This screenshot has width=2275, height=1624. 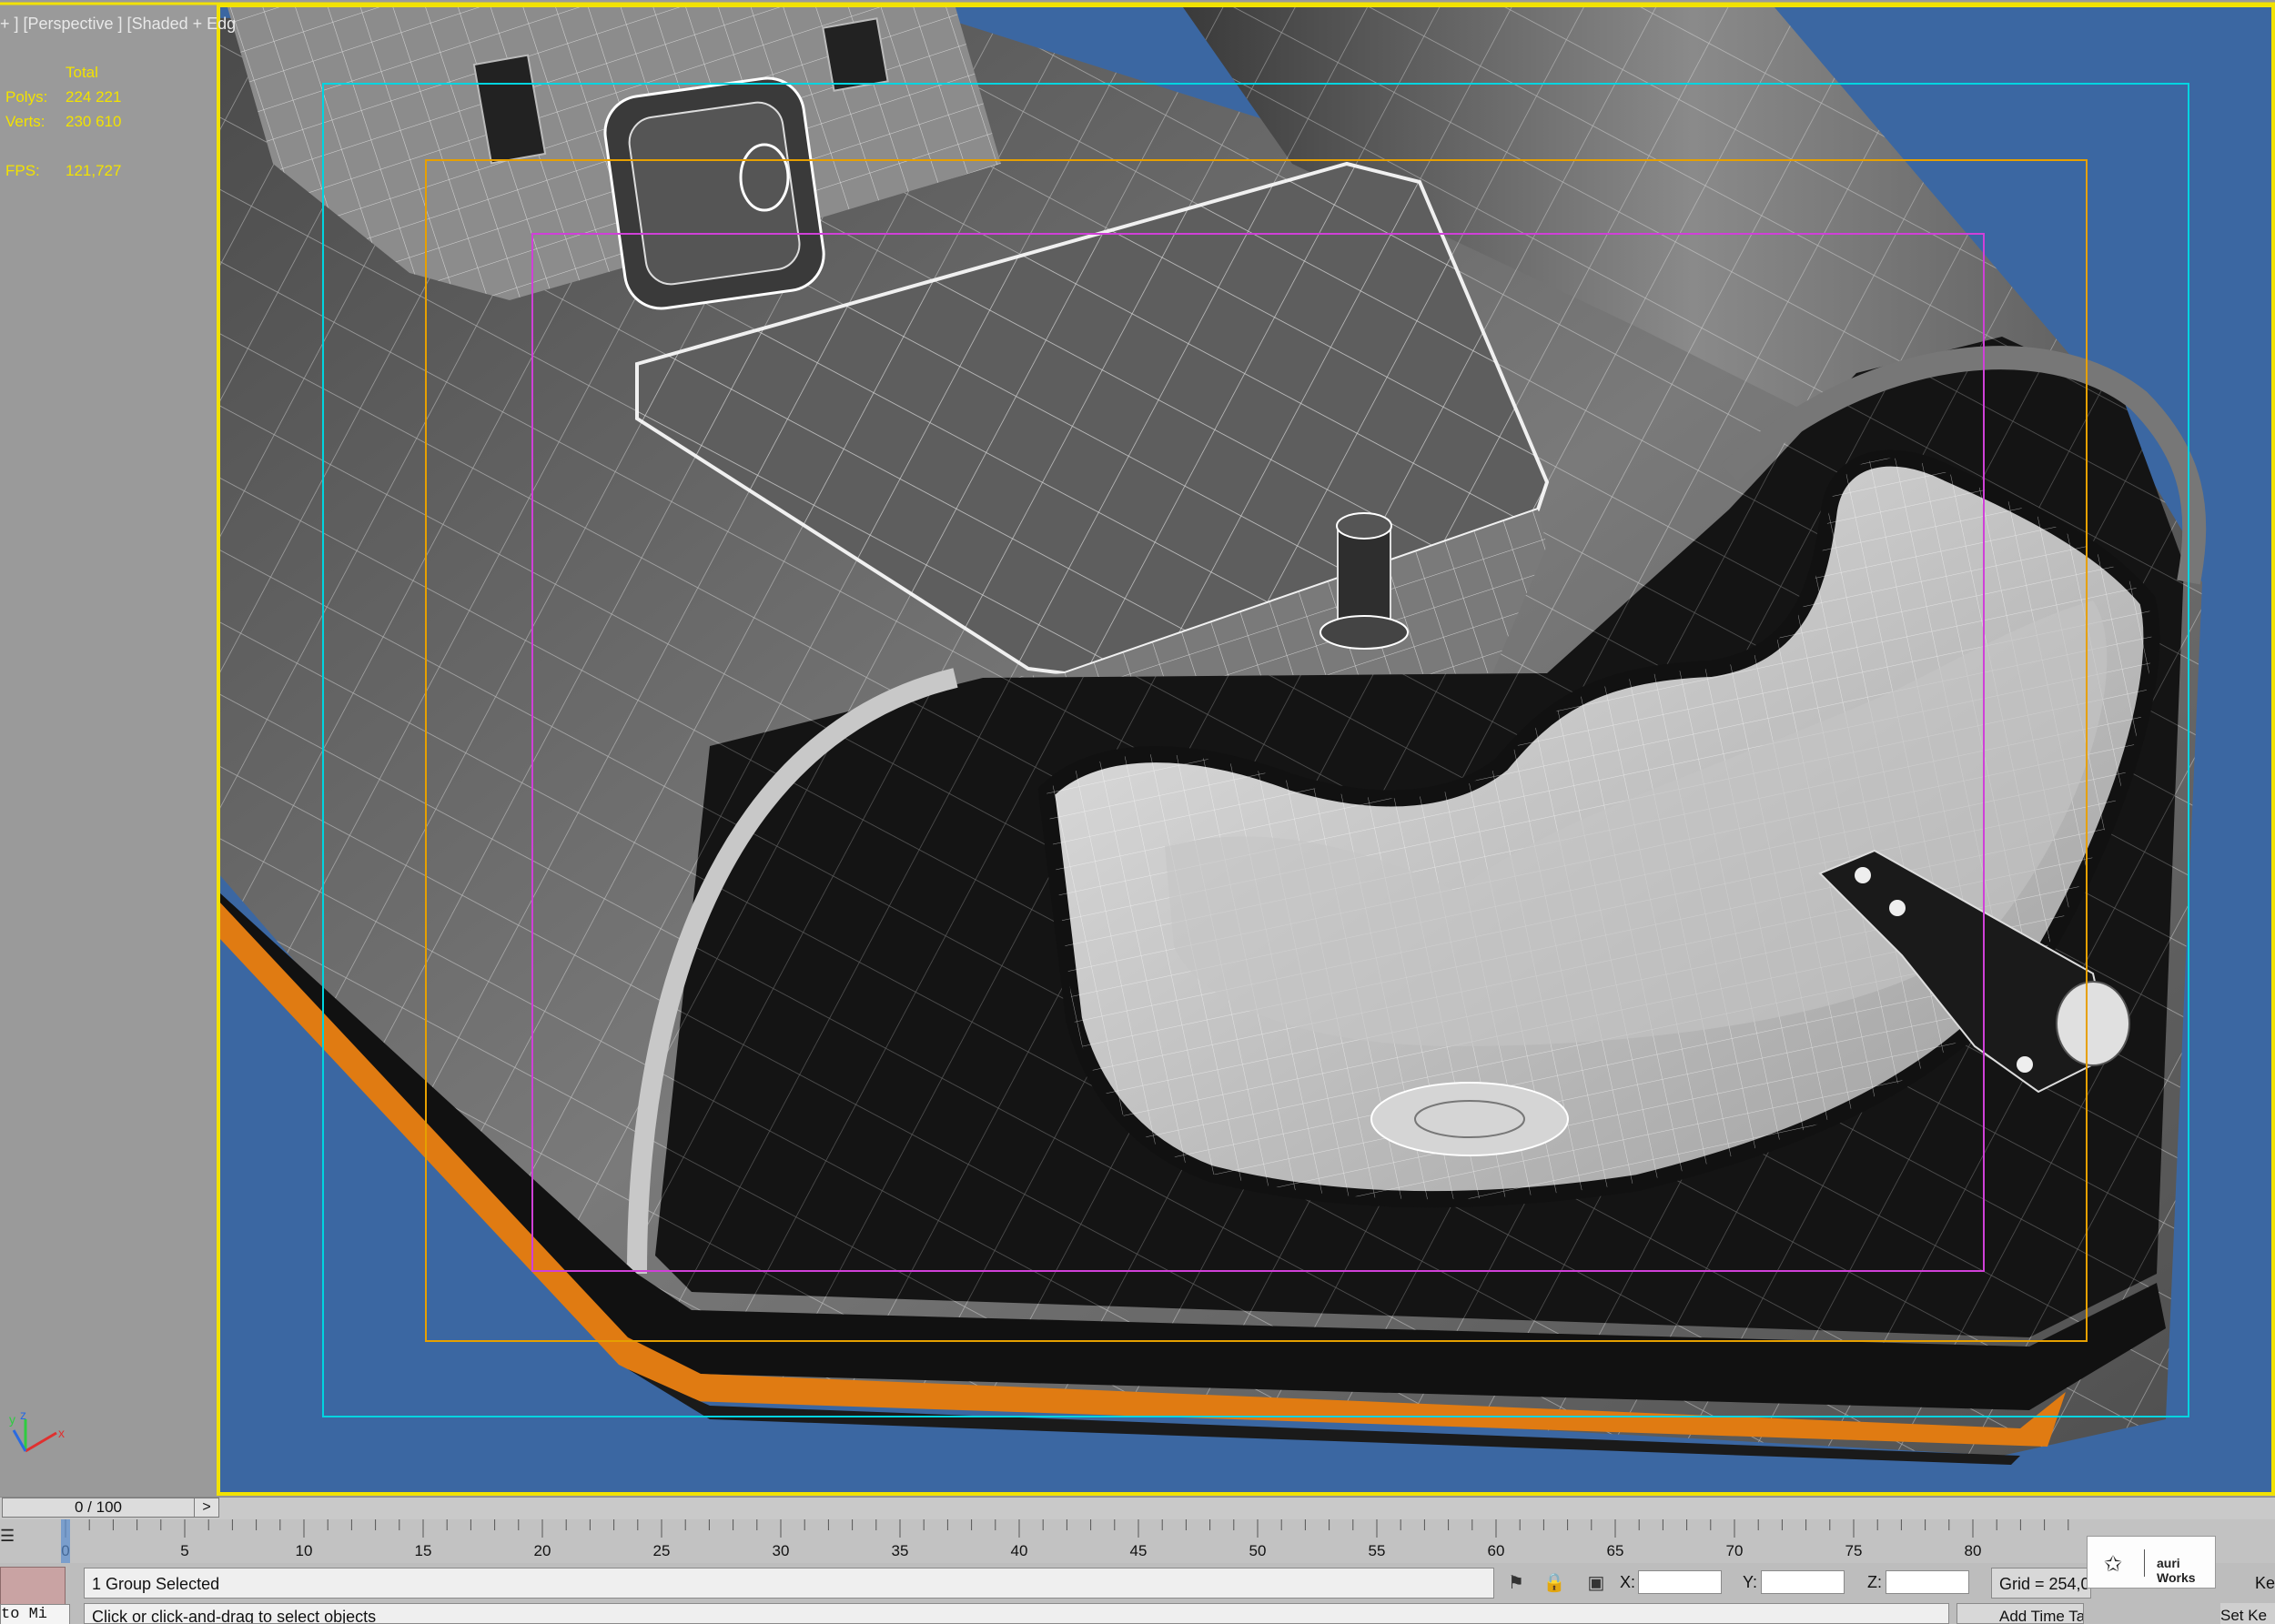 I want to click on viewport-label-menu: + ] [Perspective ] [Shaded + Edg, so click(x=118, y=24).